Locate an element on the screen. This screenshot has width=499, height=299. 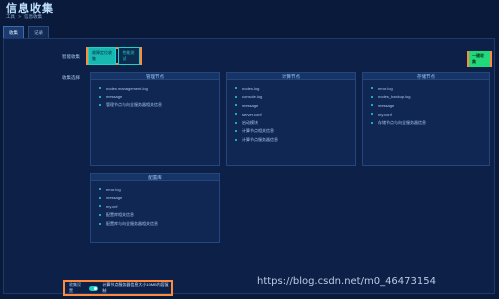
breadcrumb: 工具 > 信息收集 is located at coordinates (25, 17).